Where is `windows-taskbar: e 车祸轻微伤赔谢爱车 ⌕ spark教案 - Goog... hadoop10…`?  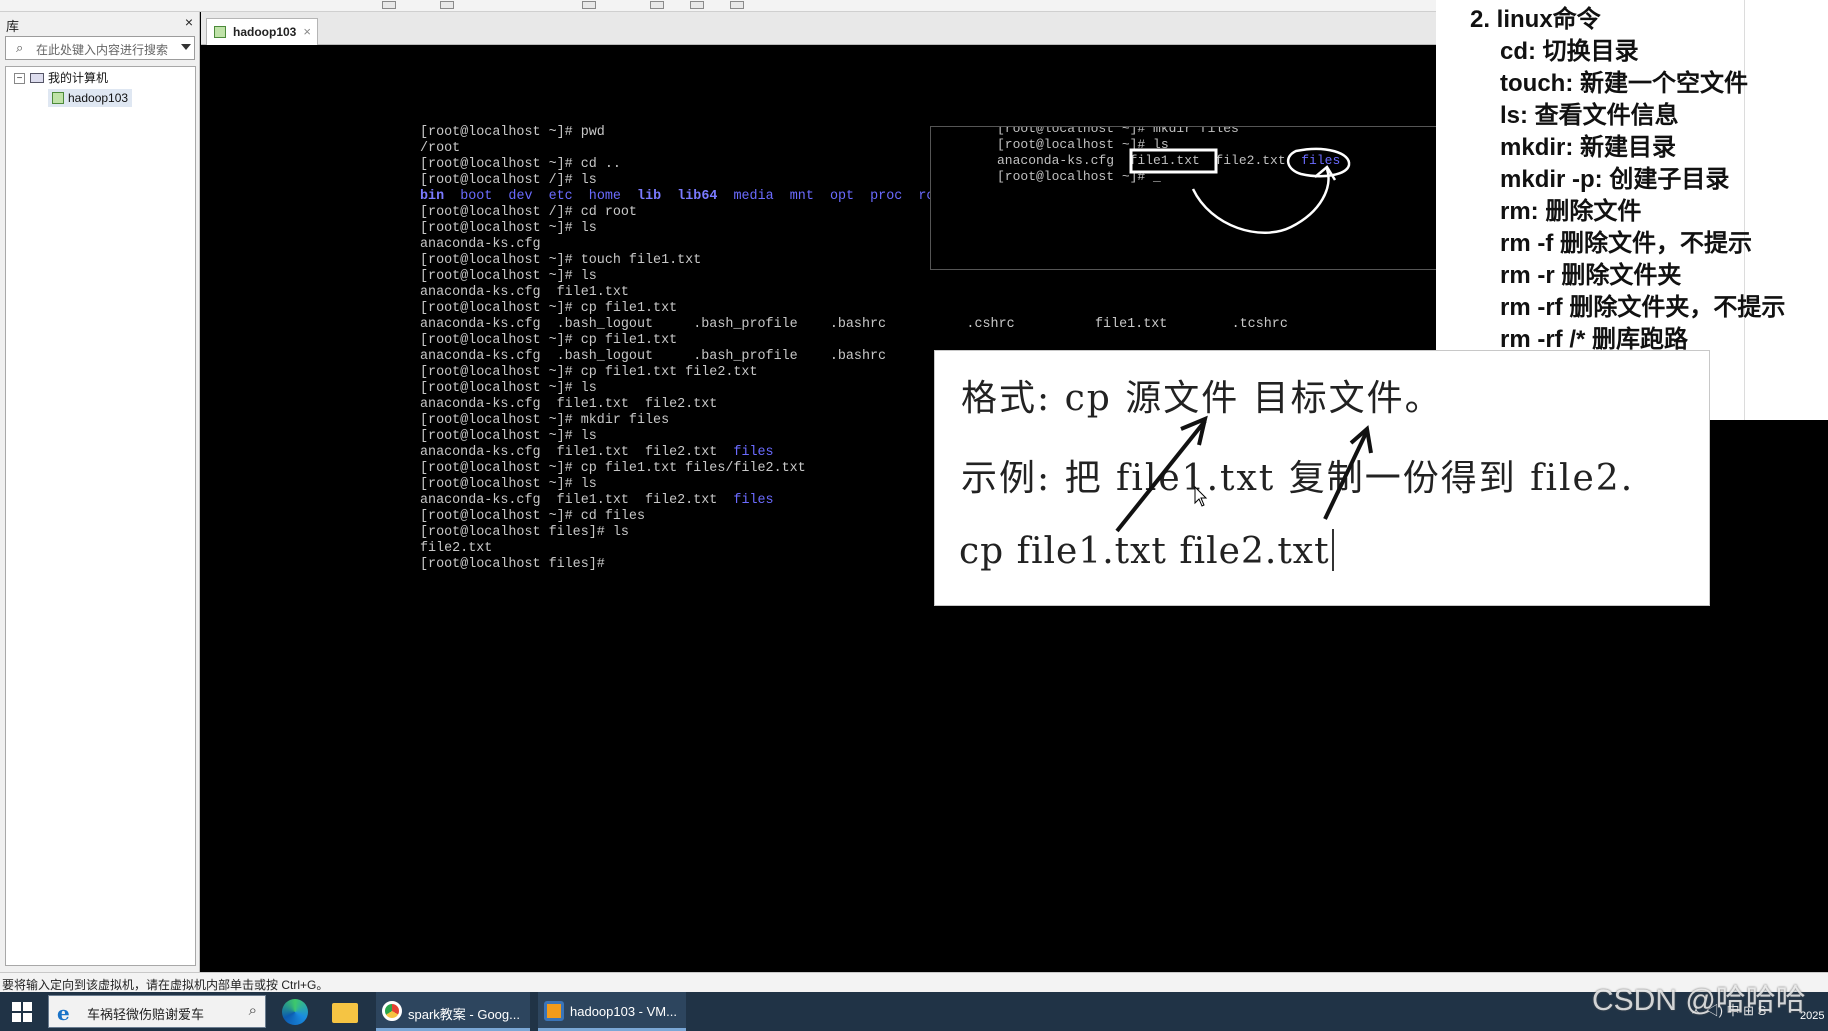 windows-taskbar: e 车祸轻微伤赔谢爱车 ⌕ spark教案 - Goog... hadoop10… is located at coordinates (914, 1011).